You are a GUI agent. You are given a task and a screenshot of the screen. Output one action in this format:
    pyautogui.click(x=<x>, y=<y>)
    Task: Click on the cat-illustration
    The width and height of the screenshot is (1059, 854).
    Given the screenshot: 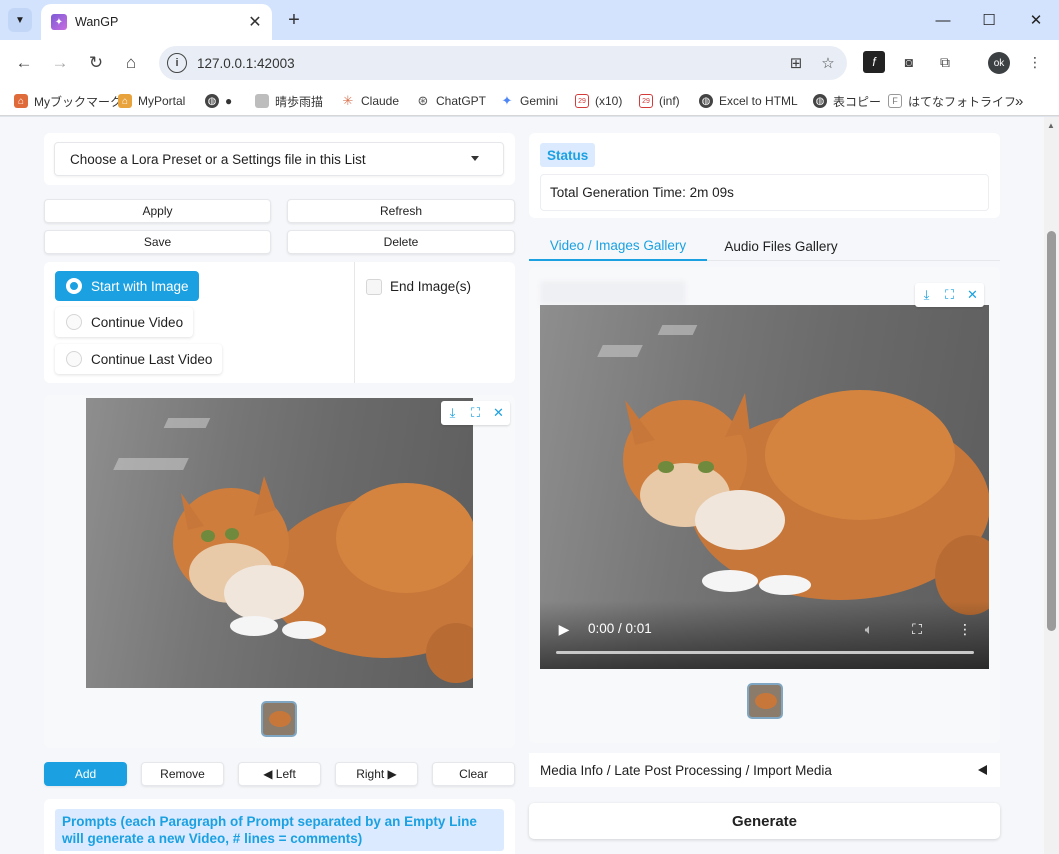 What is the action you would take?
    pyautogui.click(x=323, y=579)
    